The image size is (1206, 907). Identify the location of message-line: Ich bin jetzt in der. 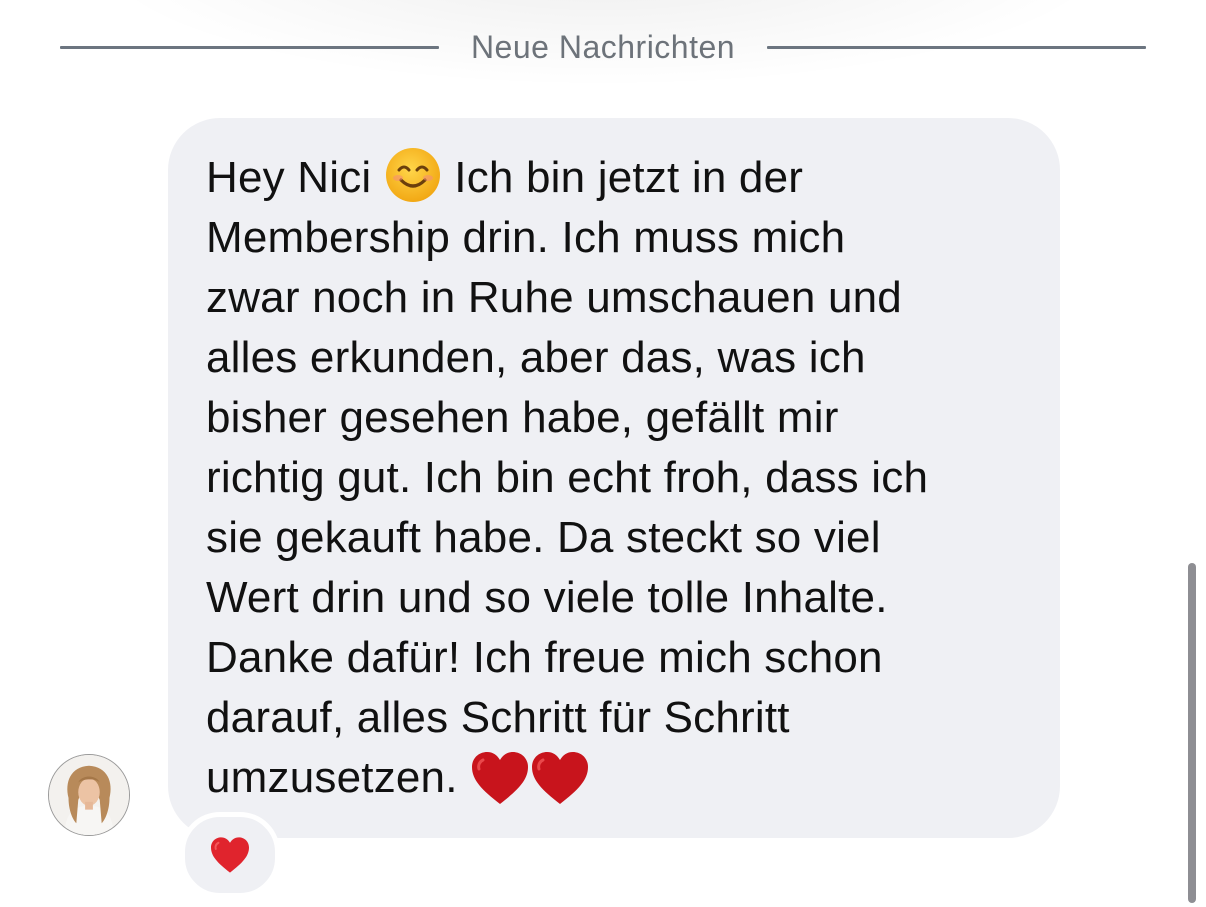
(629, 177).